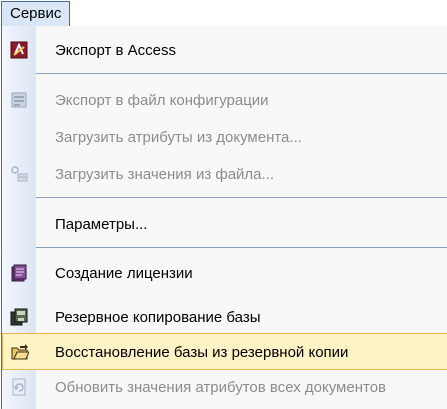 Image resolution: width=447 pixels, height=409 pixels. What do you see at coordinates (116, 50) in the screenshot?
I see `menu-item-label: Экспорт в Access` at bounding box center [116, 50].